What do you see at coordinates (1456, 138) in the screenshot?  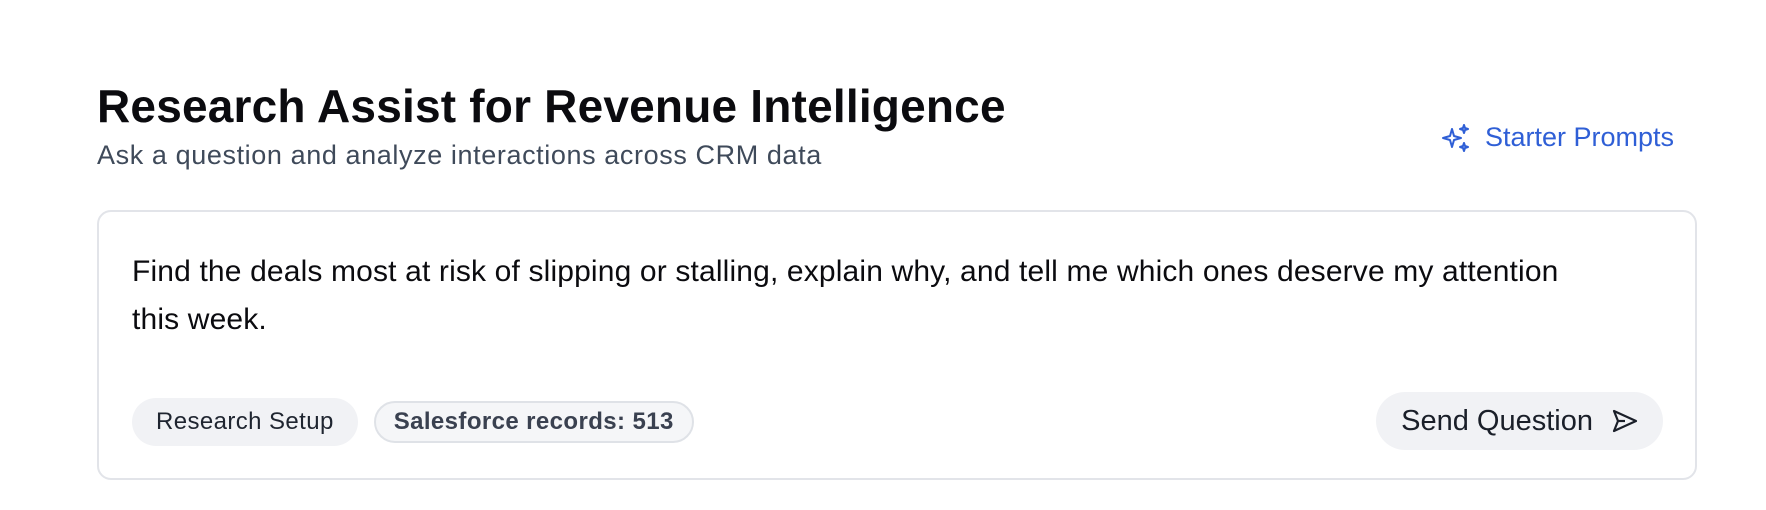 I see `sparkles-icon` at bounding box center [1456, 138].